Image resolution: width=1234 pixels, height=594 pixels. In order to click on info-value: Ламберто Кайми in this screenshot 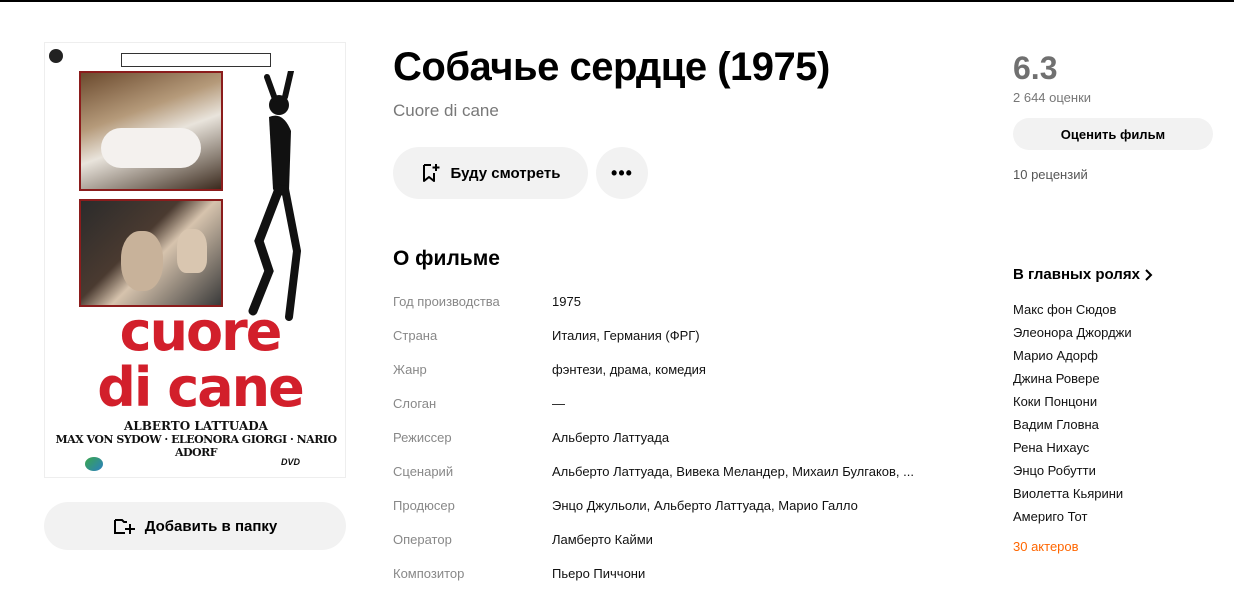, I will do `click(602, 539)`.